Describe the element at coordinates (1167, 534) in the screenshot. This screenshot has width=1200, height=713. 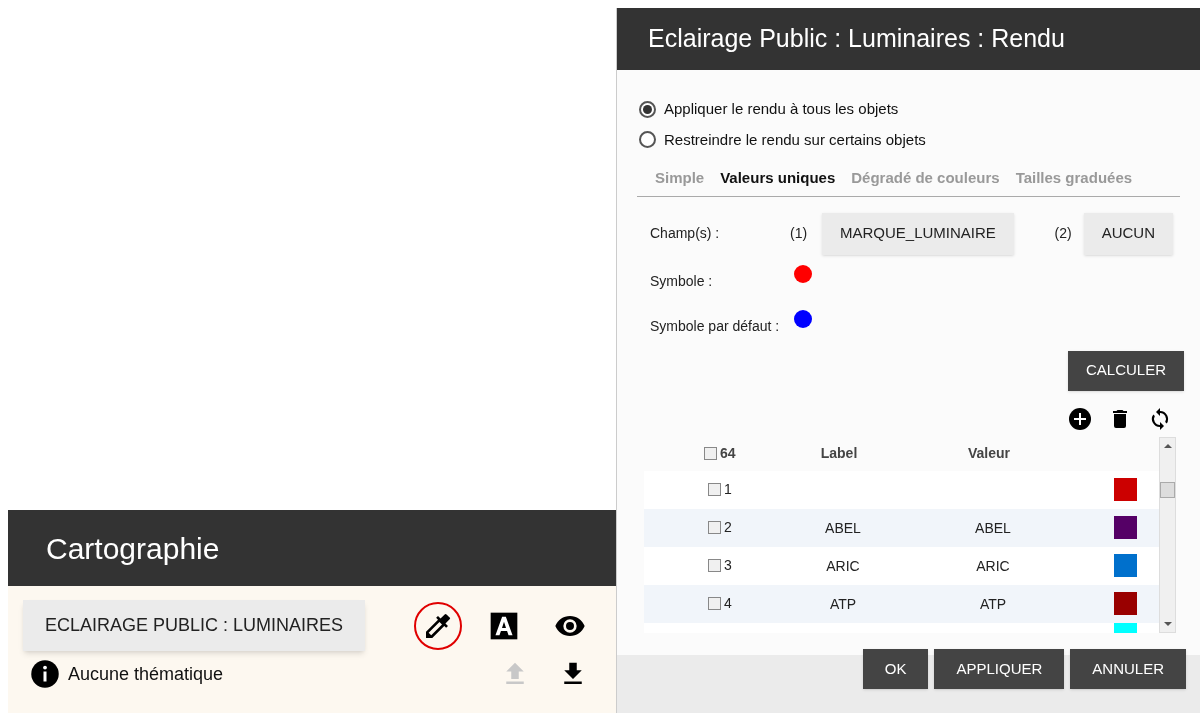
I see `scrollbar` at that location.